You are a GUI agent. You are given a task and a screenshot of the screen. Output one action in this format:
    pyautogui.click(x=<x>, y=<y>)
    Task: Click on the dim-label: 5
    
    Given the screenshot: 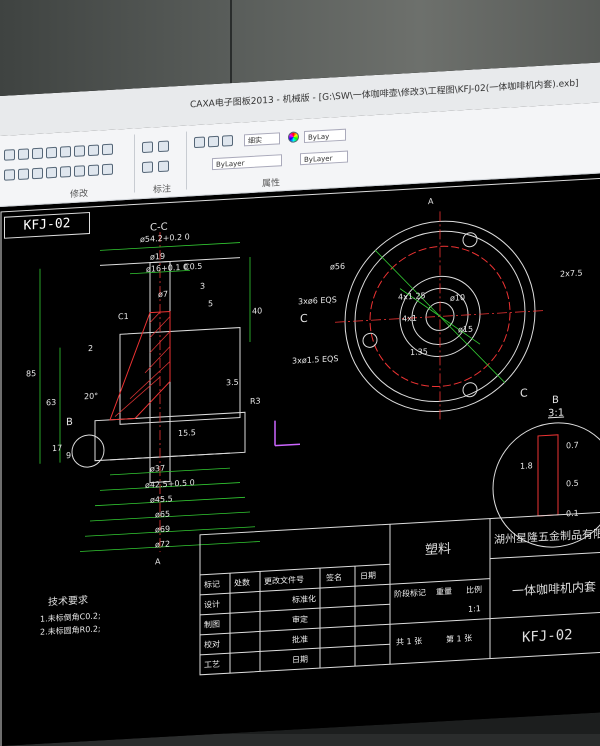 What is the action you would take?
    pyautogui.click(x=211, y=304)
    